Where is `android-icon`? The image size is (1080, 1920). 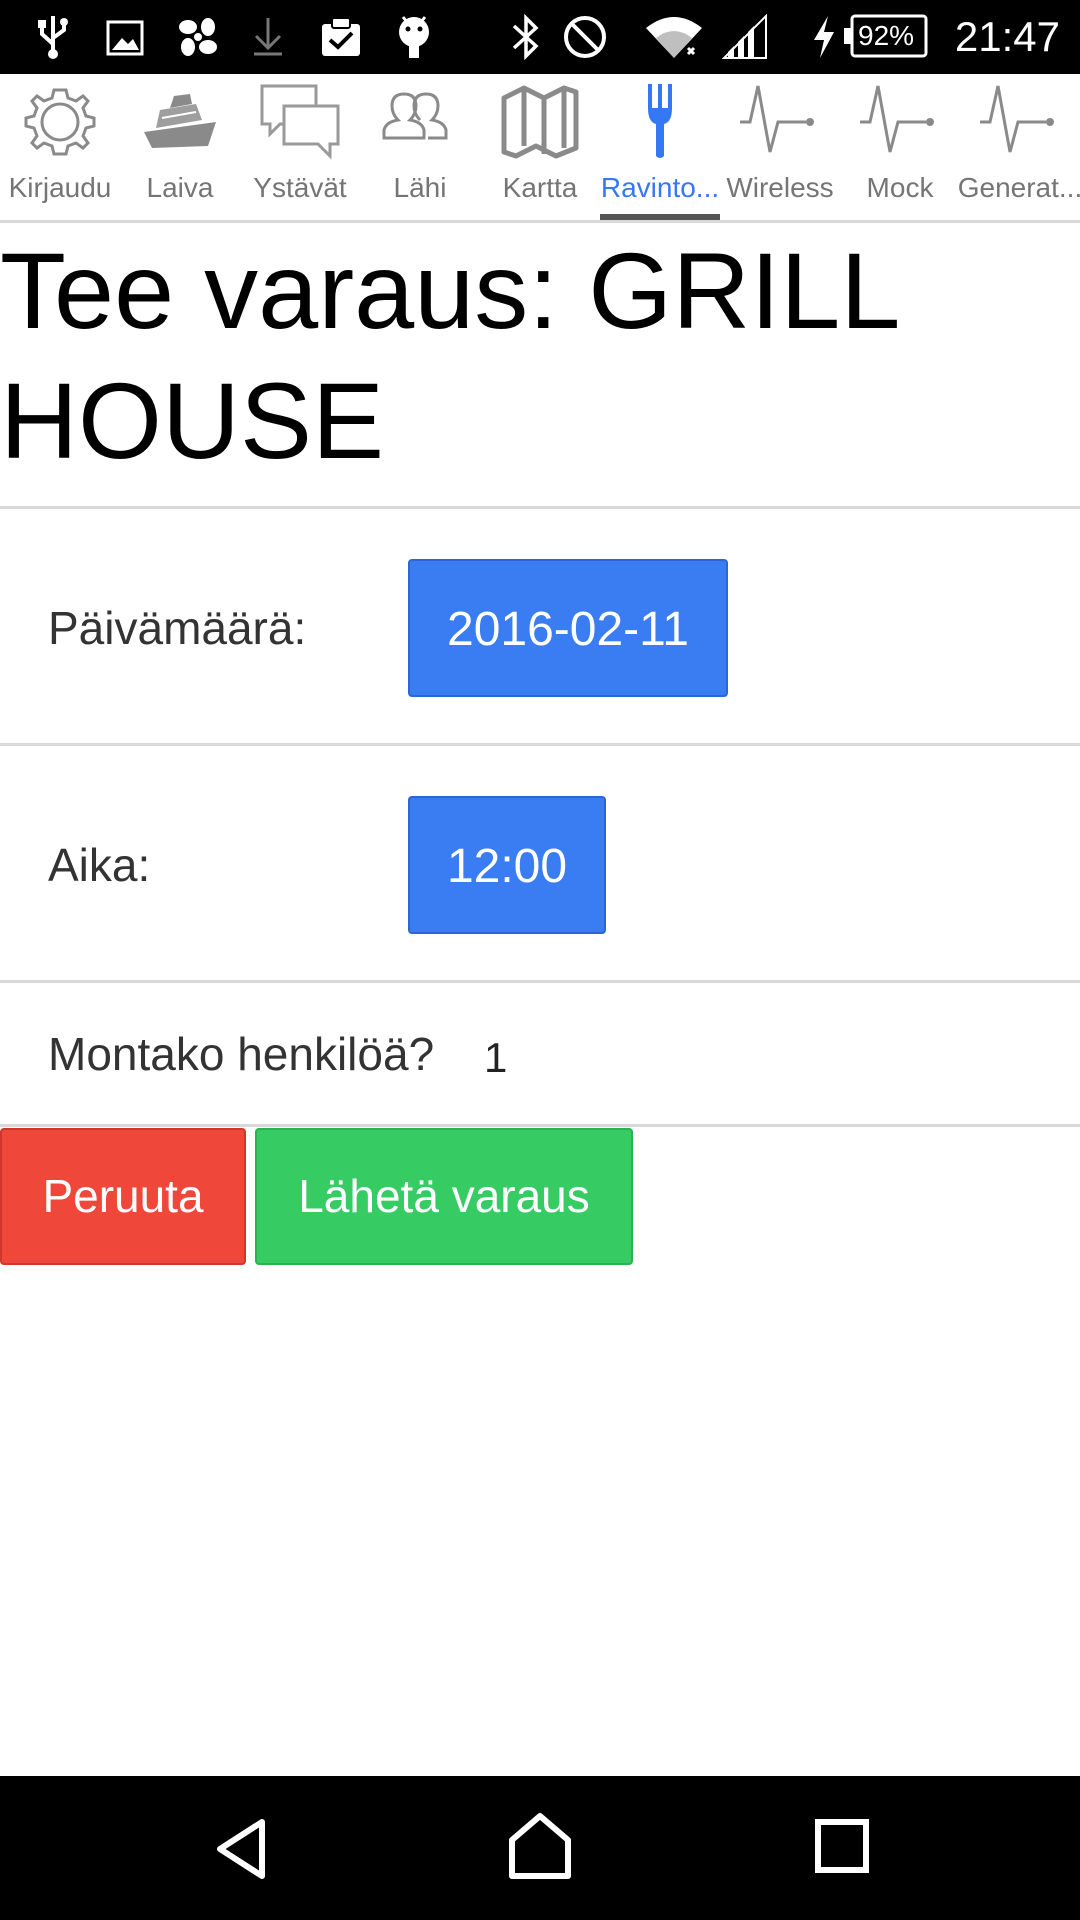 android-icon is located at coordinates (414, 37).